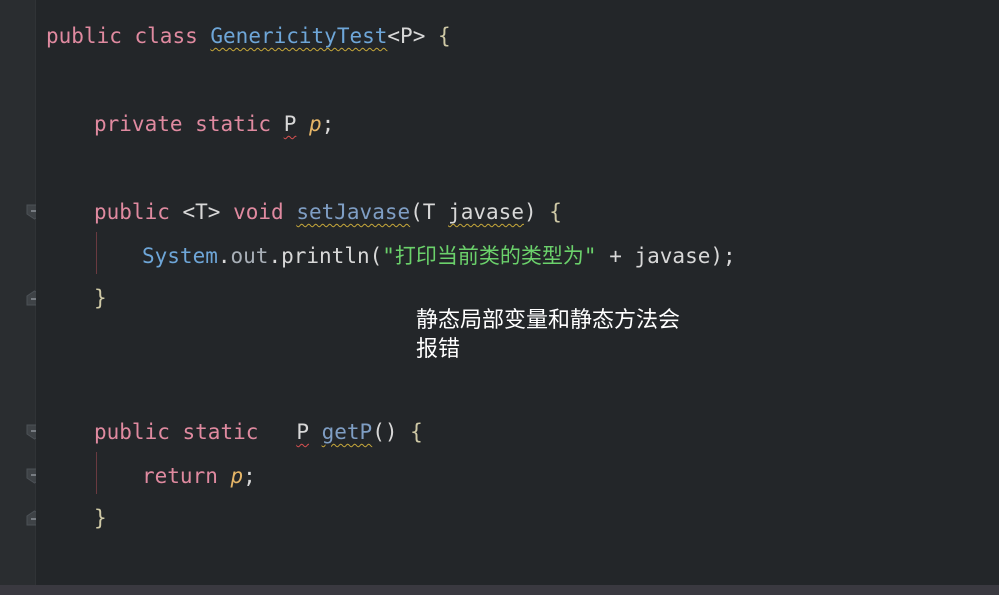 The width and height of the screenshot is (999, 595). I want to click on code-line-method-getp: public static P getP() {, so click(258, 432).